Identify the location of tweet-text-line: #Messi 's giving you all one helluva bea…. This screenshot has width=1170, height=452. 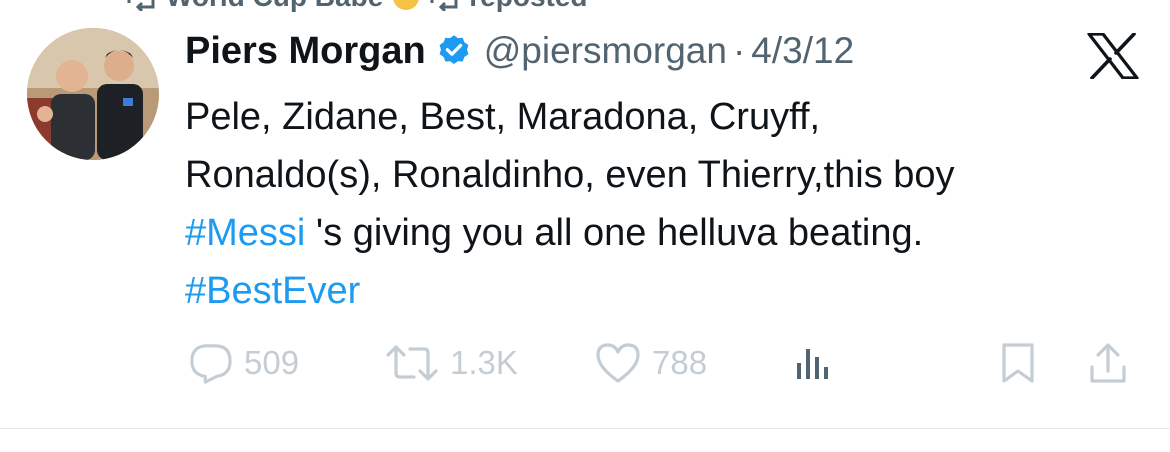
(665, 233).